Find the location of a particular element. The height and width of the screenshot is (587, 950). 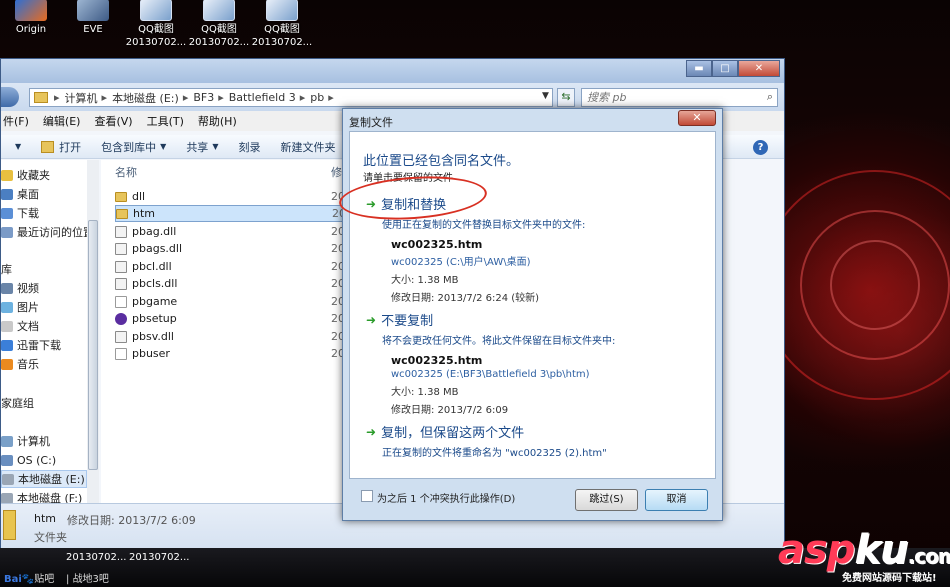

breadcrumb-item: 计算机 is located at coordinates (81, 98).